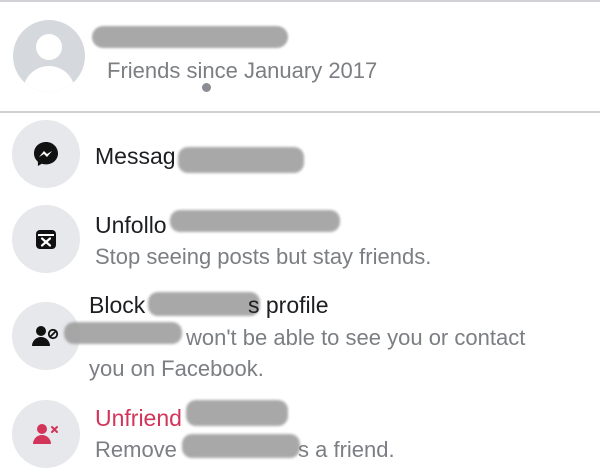  Describe the element at coordinates (346, 449) in the screenshot. I see `unfriend-subtext-end: s a friend.` at that location.